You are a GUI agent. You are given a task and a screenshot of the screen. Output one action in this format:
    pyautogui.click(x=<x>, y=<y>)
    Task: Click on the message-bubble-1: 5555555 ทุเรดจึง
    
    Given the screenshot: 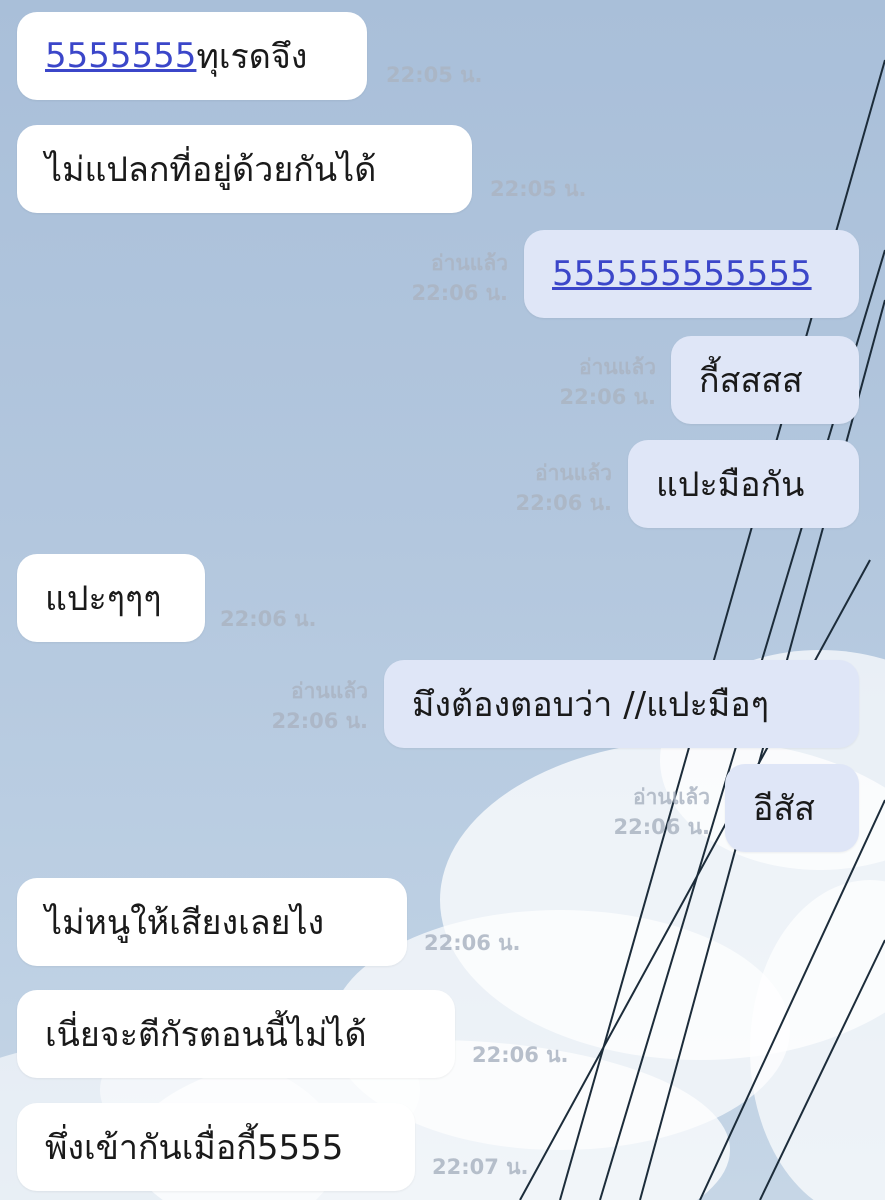 What is the action you would take?
    pyautogui.click(x=192, y=56)
    